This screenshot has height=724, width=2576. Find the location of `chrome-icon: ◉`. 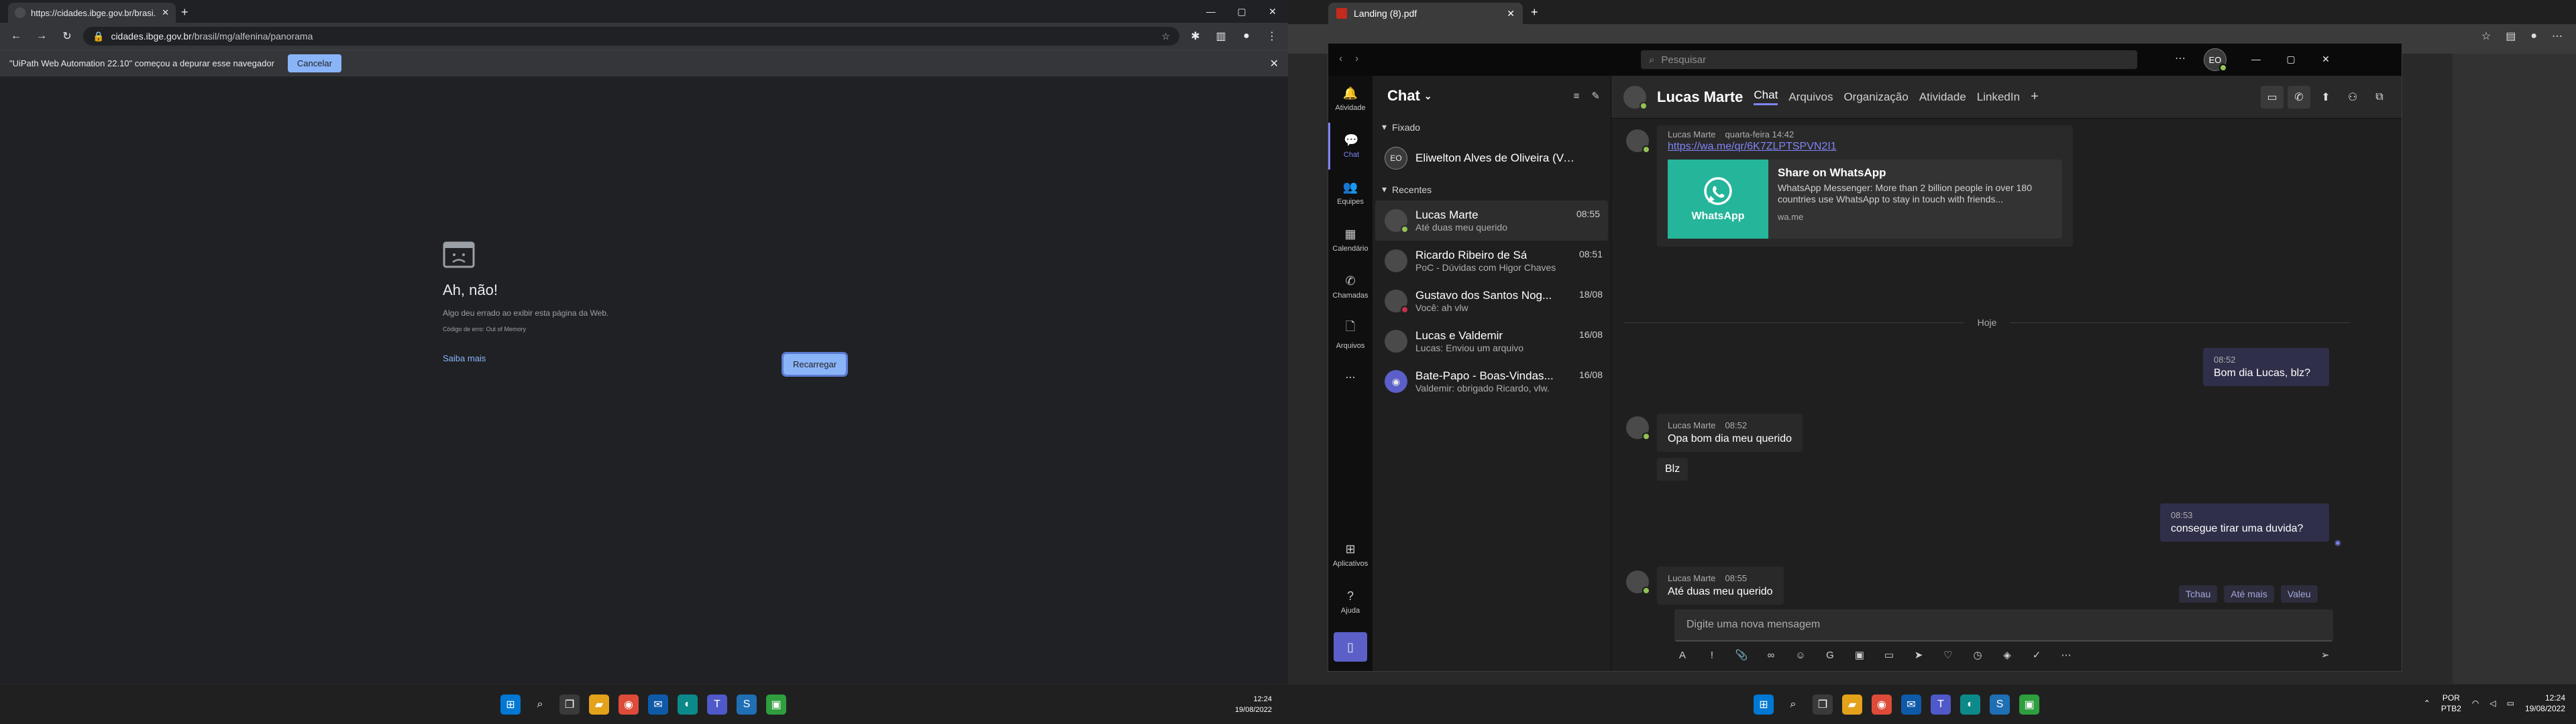

chrome-icon: ◉ is located at coordinates (1882, 705).